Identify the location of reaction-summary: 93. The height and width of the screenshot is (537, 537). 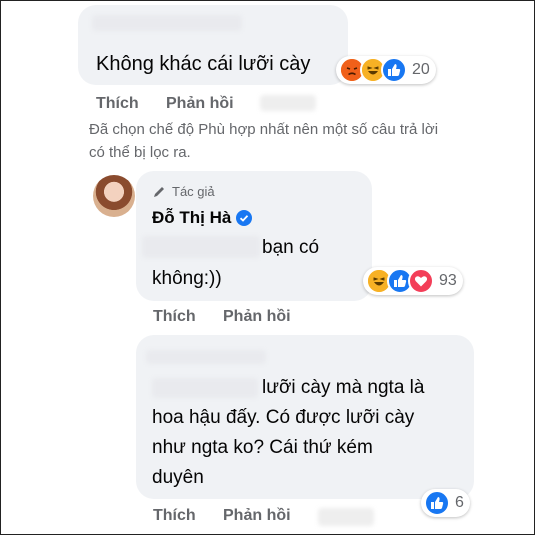
(413, 281).